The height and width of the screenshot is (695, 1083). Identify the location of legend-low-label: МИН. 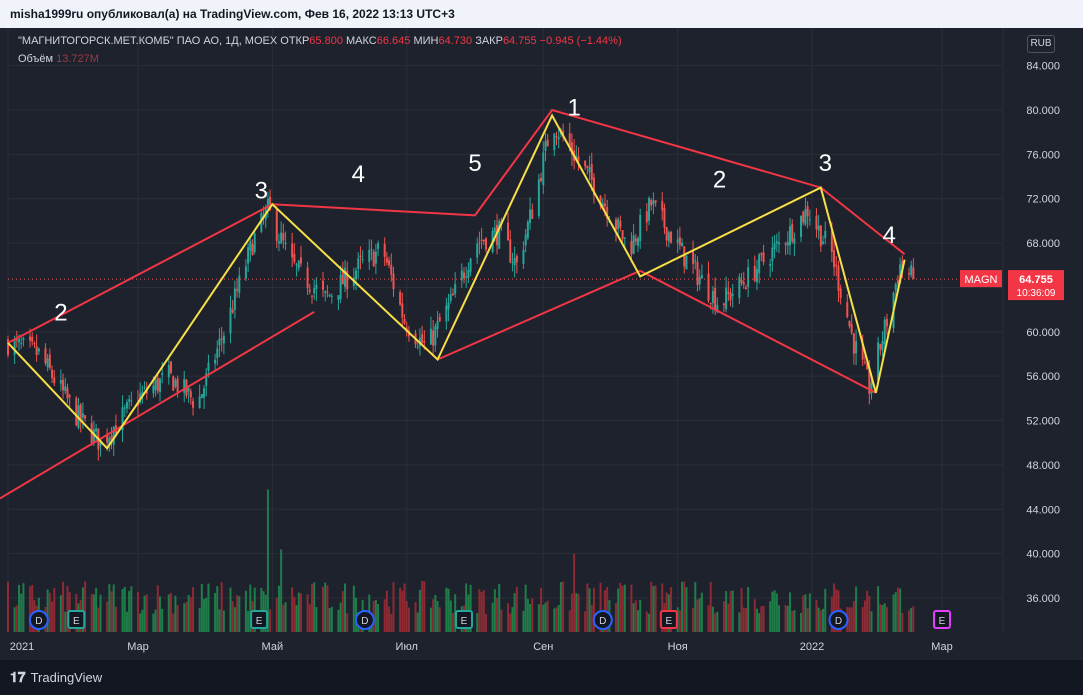
(426, 41).